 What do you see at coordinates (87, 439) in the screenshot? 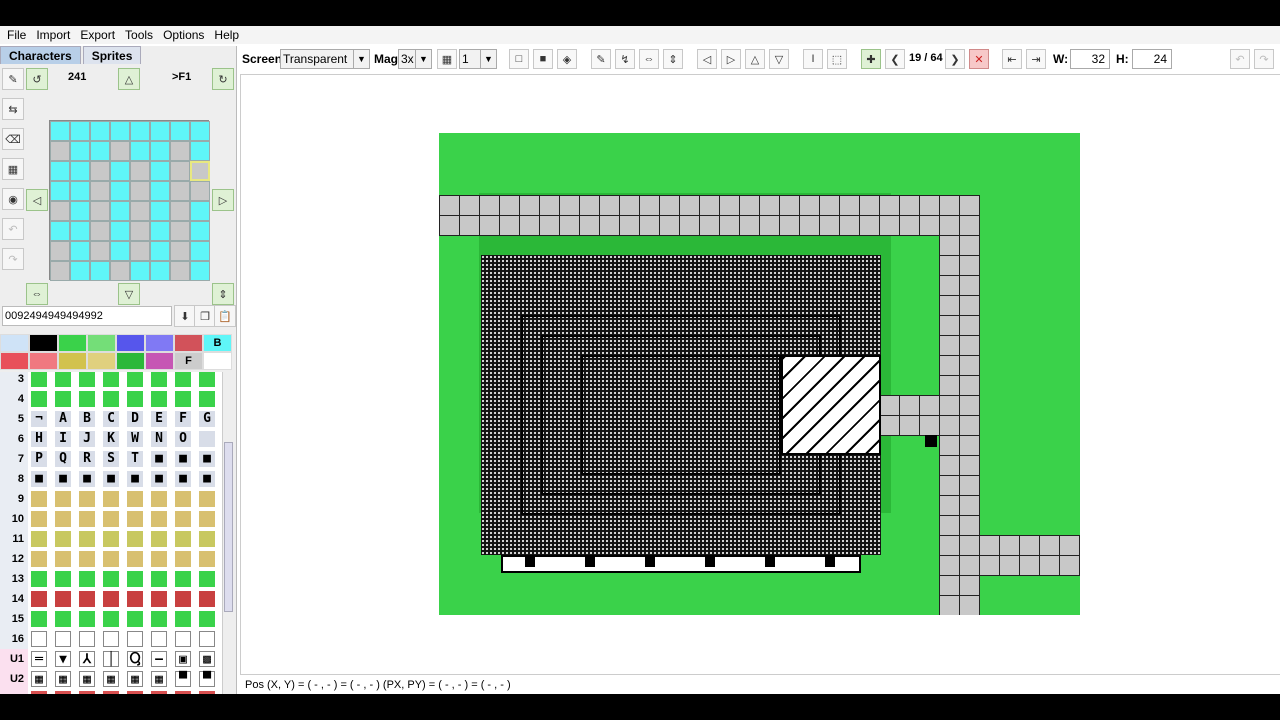
I see `char-tile: J` at bounding box center [87, 439].